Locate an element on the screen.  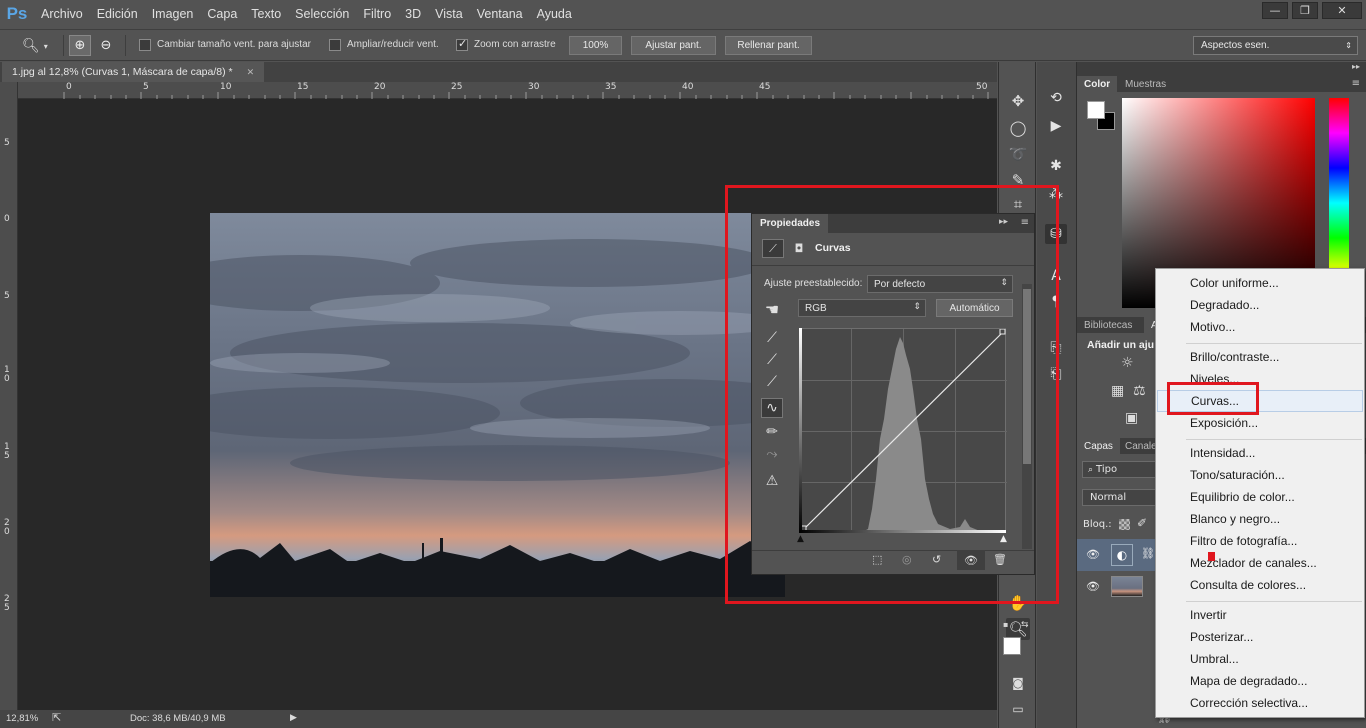
tab-propiedades: Propiedades is located at coordinates (790, 223).